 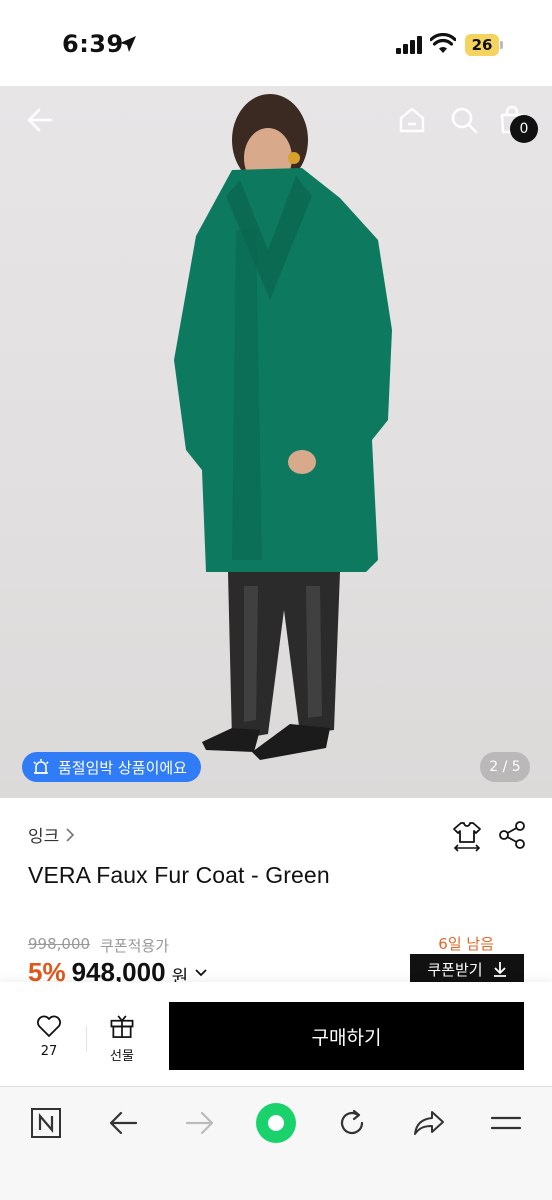 I want to click on days-left: 6일 남음, so click(x=466, y=944).